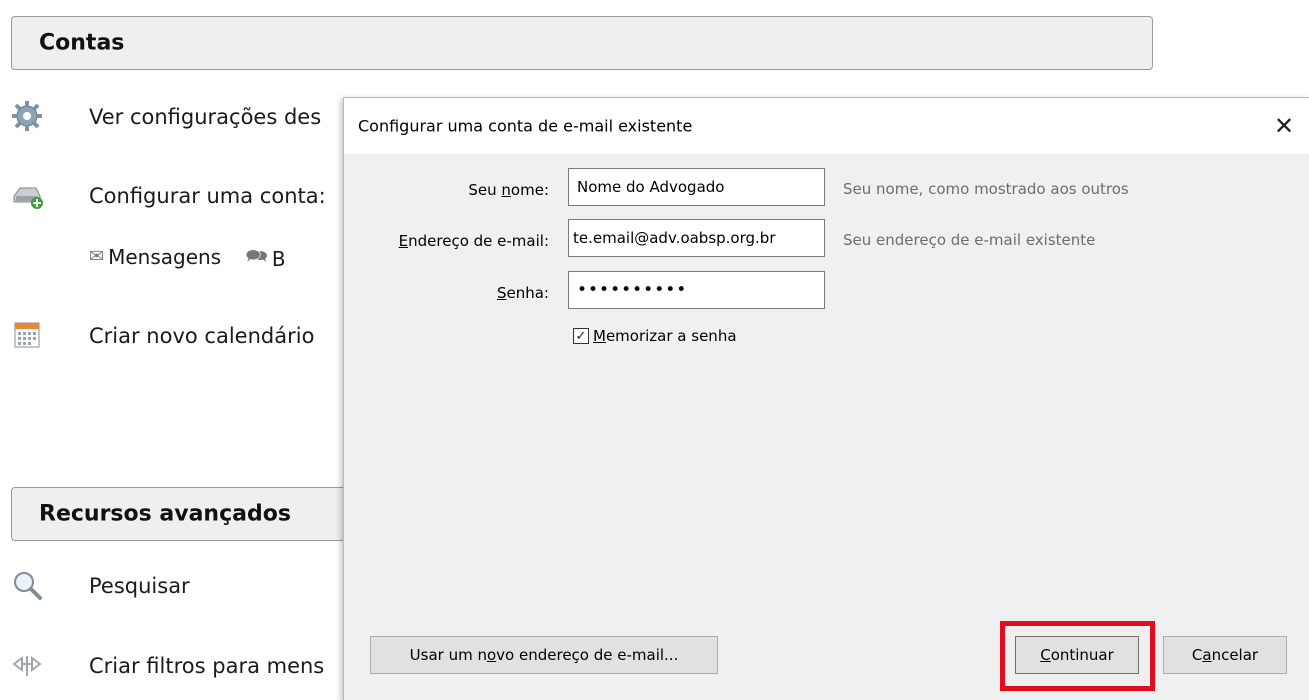 The width and height of the screenshot is (1309, 700). What do you see at coordinates (165, 514) in the screenshot?
I see `advanced-header-label: Recursos avançados` at bounding box center [165, 514].